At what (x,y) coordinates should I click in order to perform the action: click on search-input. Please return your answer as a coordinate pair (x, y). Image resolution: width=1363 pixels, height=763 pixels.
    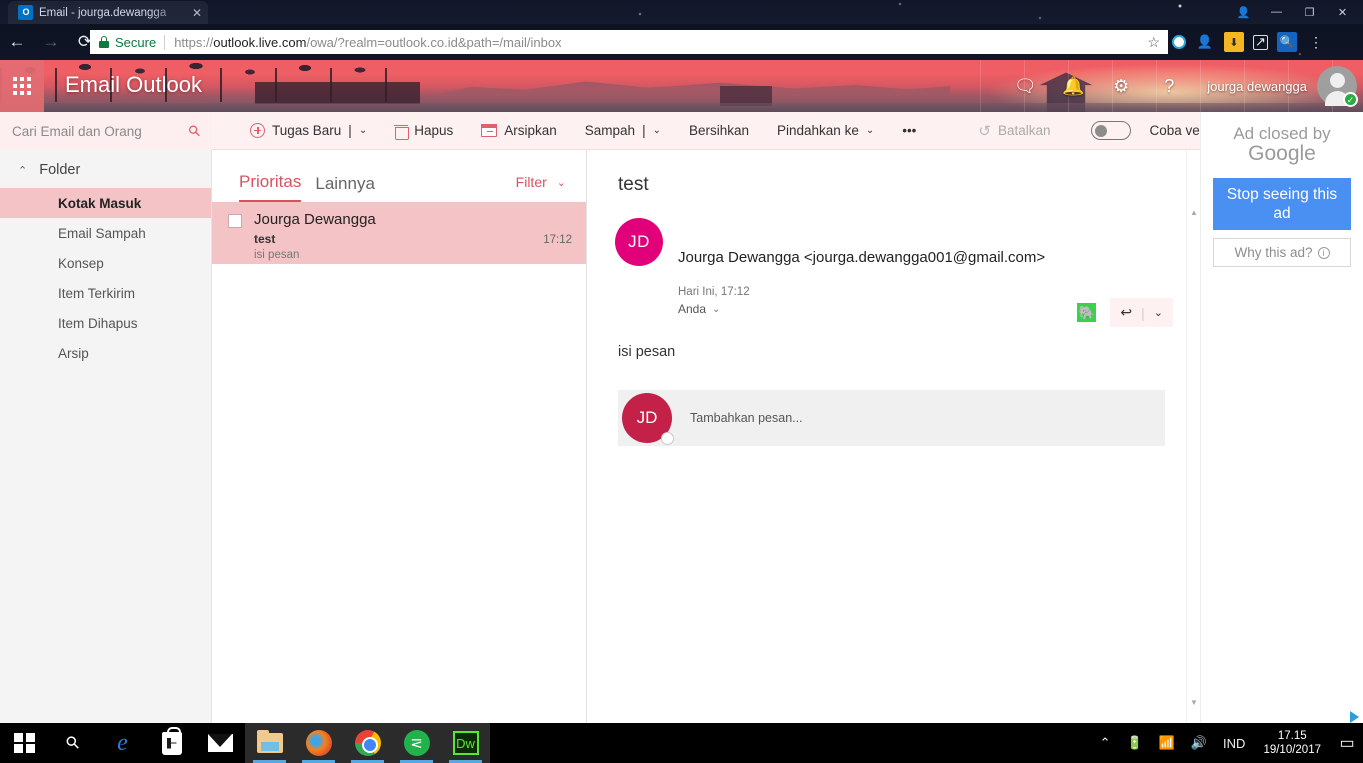
    Looking at the image, I should click on (100, 131).